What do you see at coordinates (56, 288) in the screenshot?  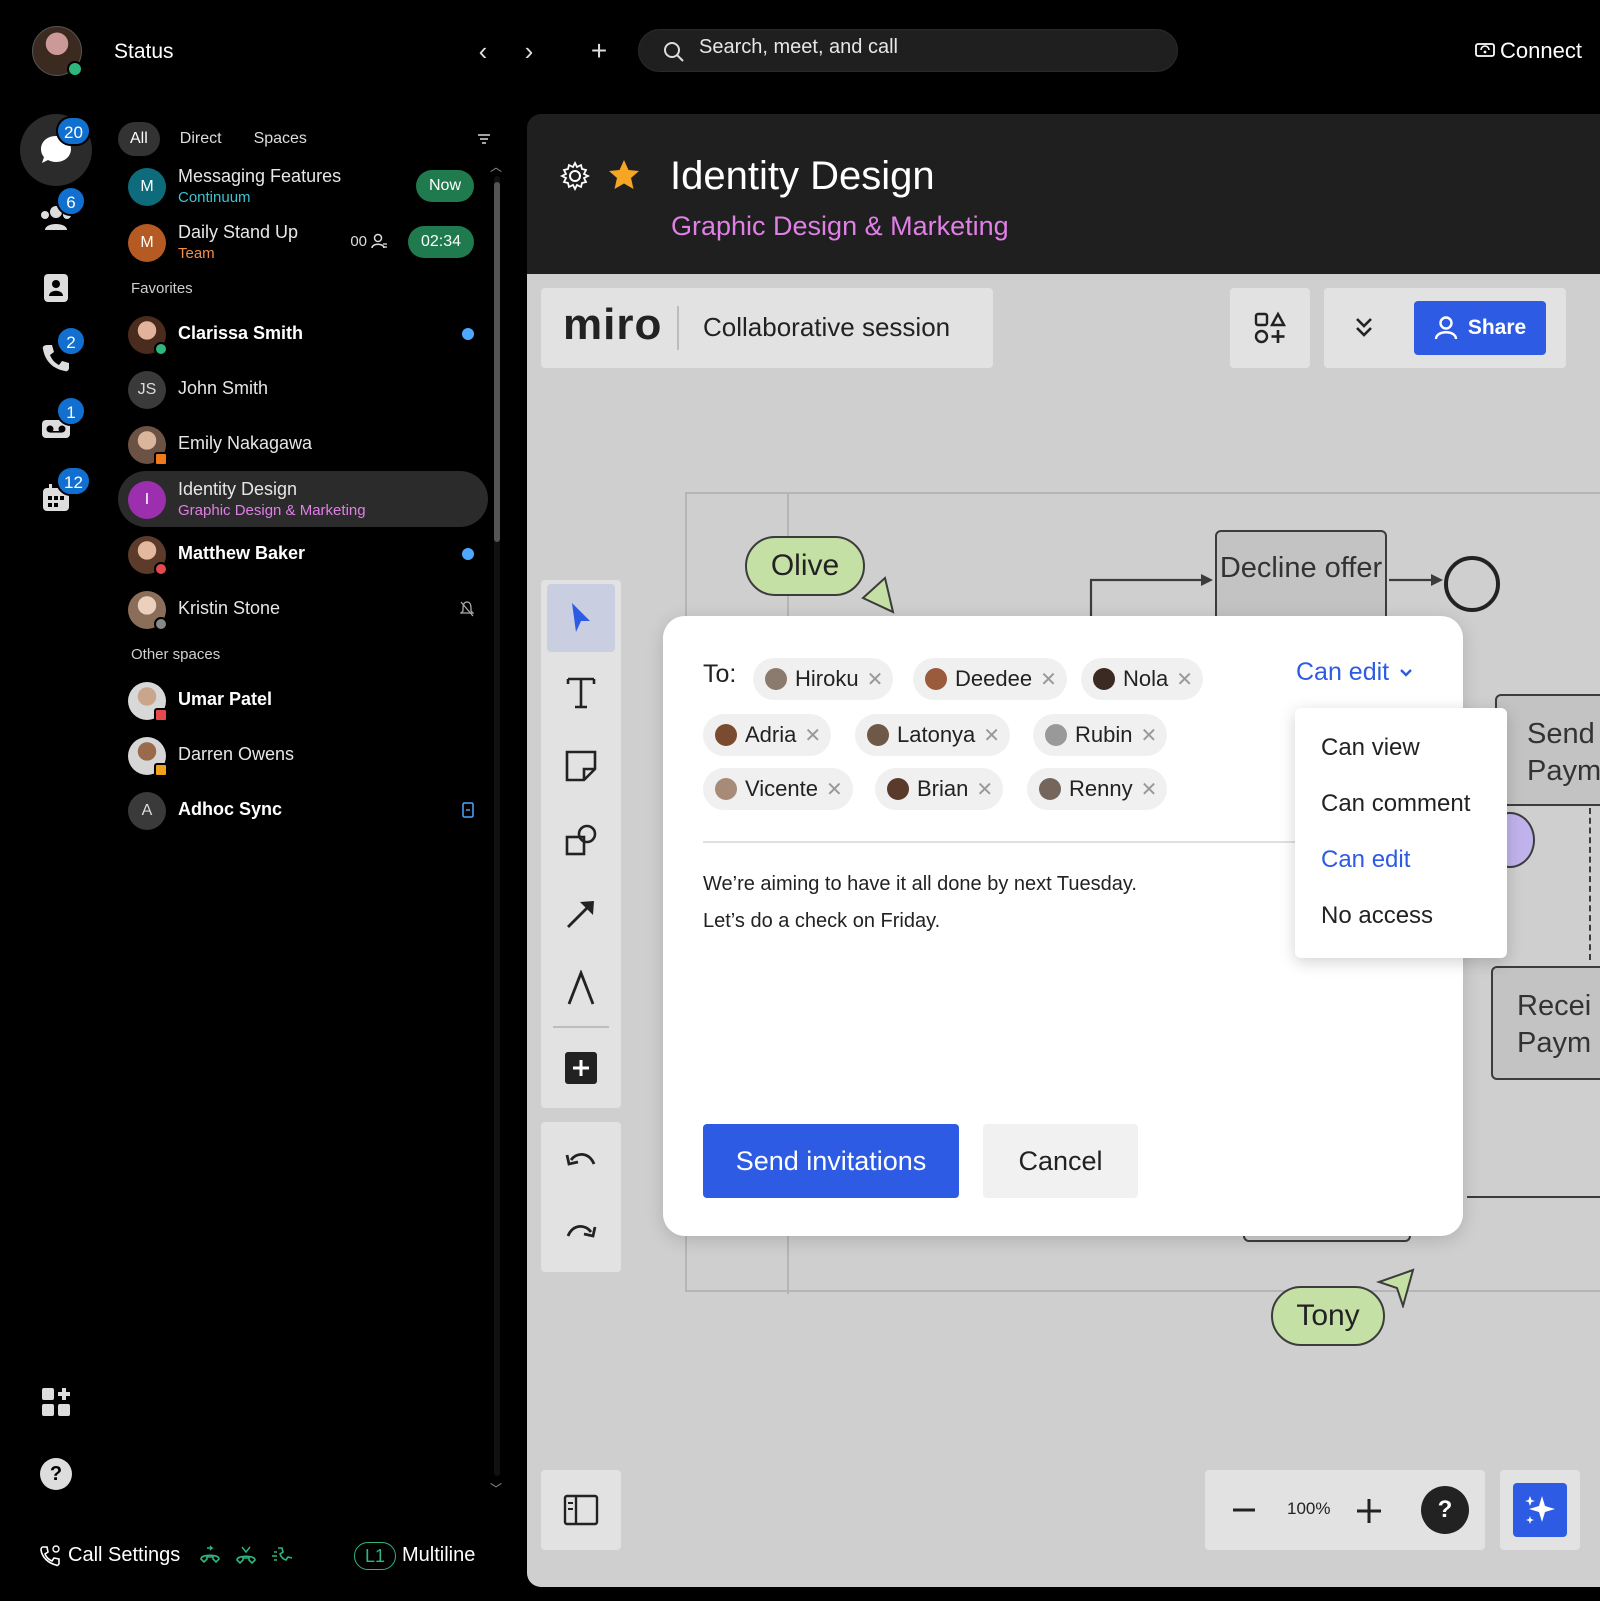 I see `contacts-nav` at bounding box center [56, 288].